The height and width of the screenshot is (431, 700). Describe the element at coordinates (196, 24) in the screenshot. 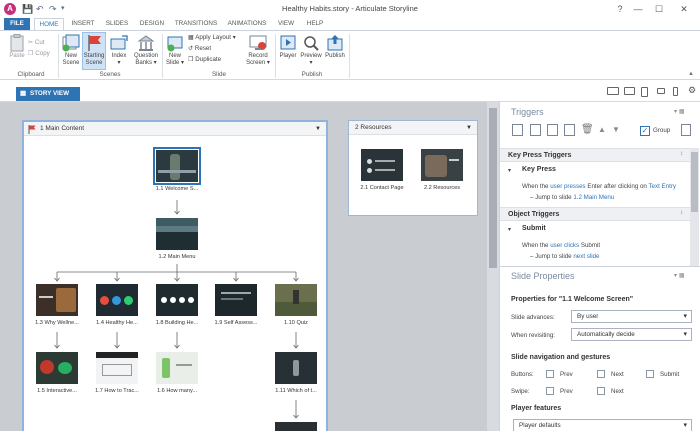

I see `tab-transitions: TRANSITIONS` at that location.